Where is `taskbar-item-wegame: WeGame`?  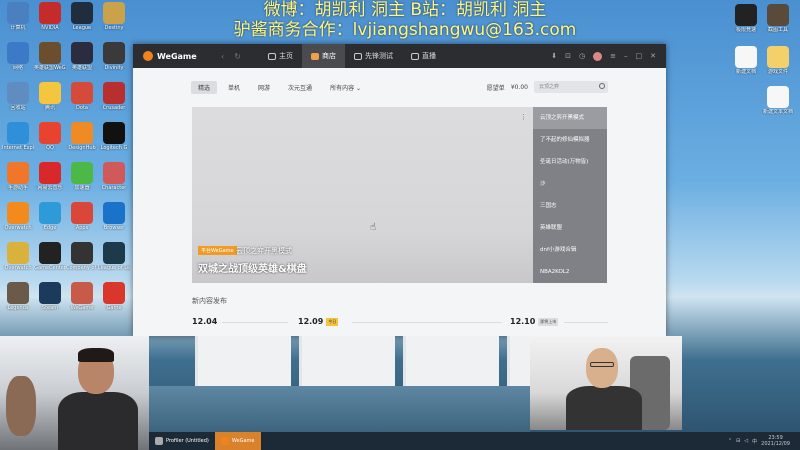
taskbar-item-wegame: WeGame is located at coordinates (237, 441).